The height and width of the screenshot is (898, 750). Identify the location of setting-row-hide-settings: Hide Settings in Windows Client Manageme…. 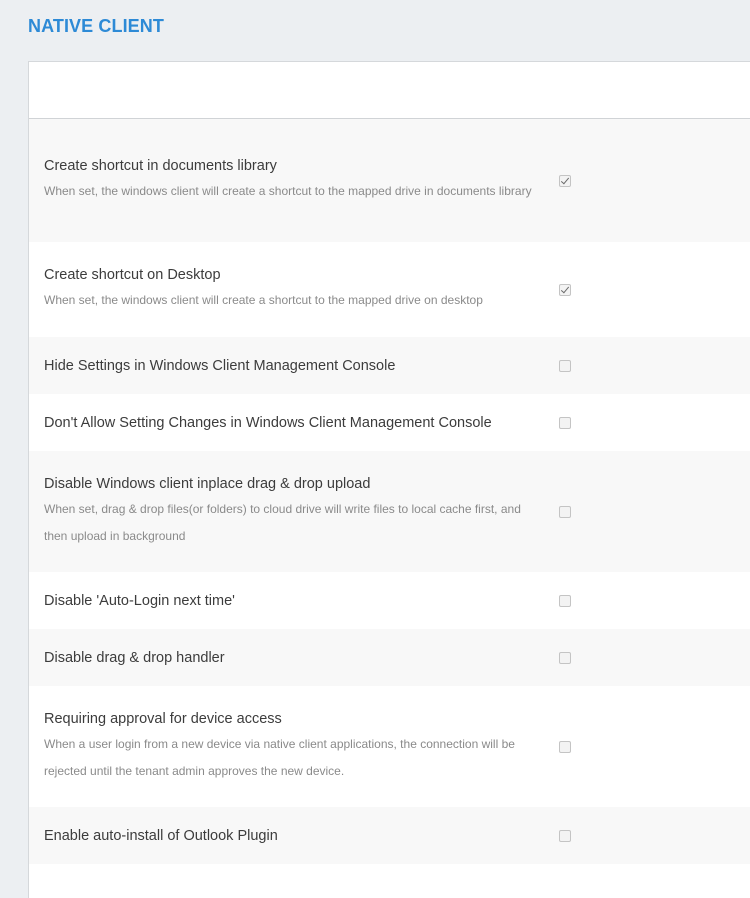
(389, 365).